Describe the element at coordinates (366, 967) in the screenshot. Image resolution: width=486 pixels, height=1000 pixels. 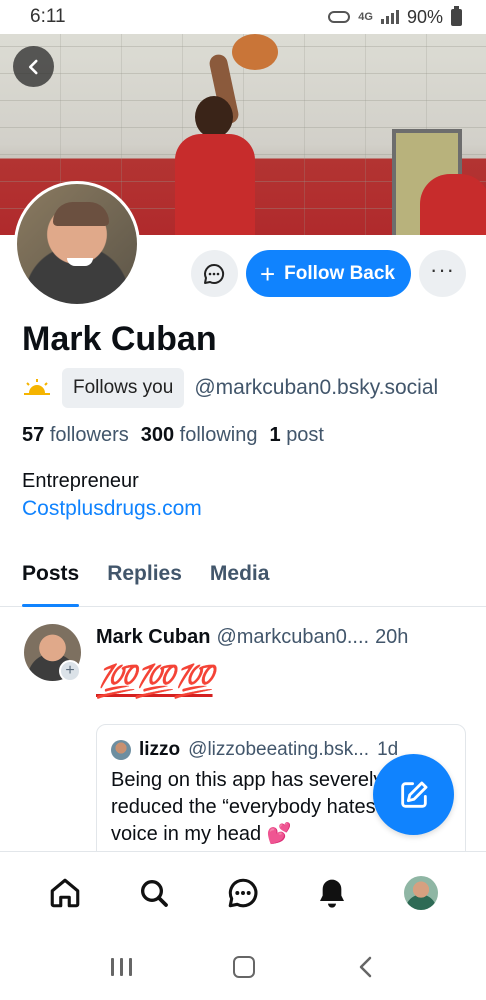
I see `system-back-icon` at that location.